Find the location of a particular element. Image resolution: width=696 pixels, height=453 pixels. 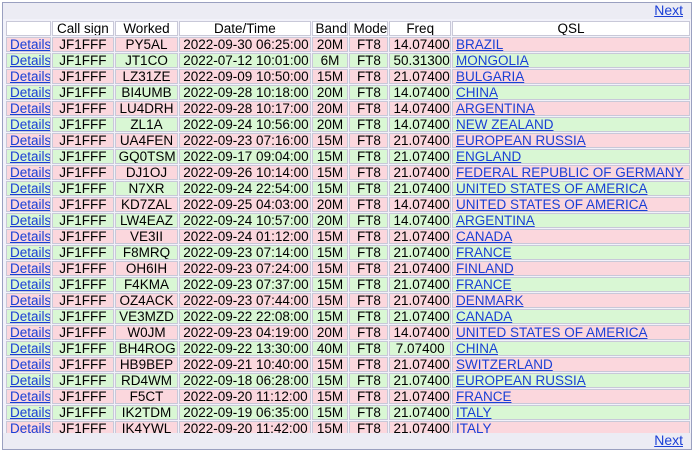

qsl-country-link: DENMARK is located at coordinates (490, 300).